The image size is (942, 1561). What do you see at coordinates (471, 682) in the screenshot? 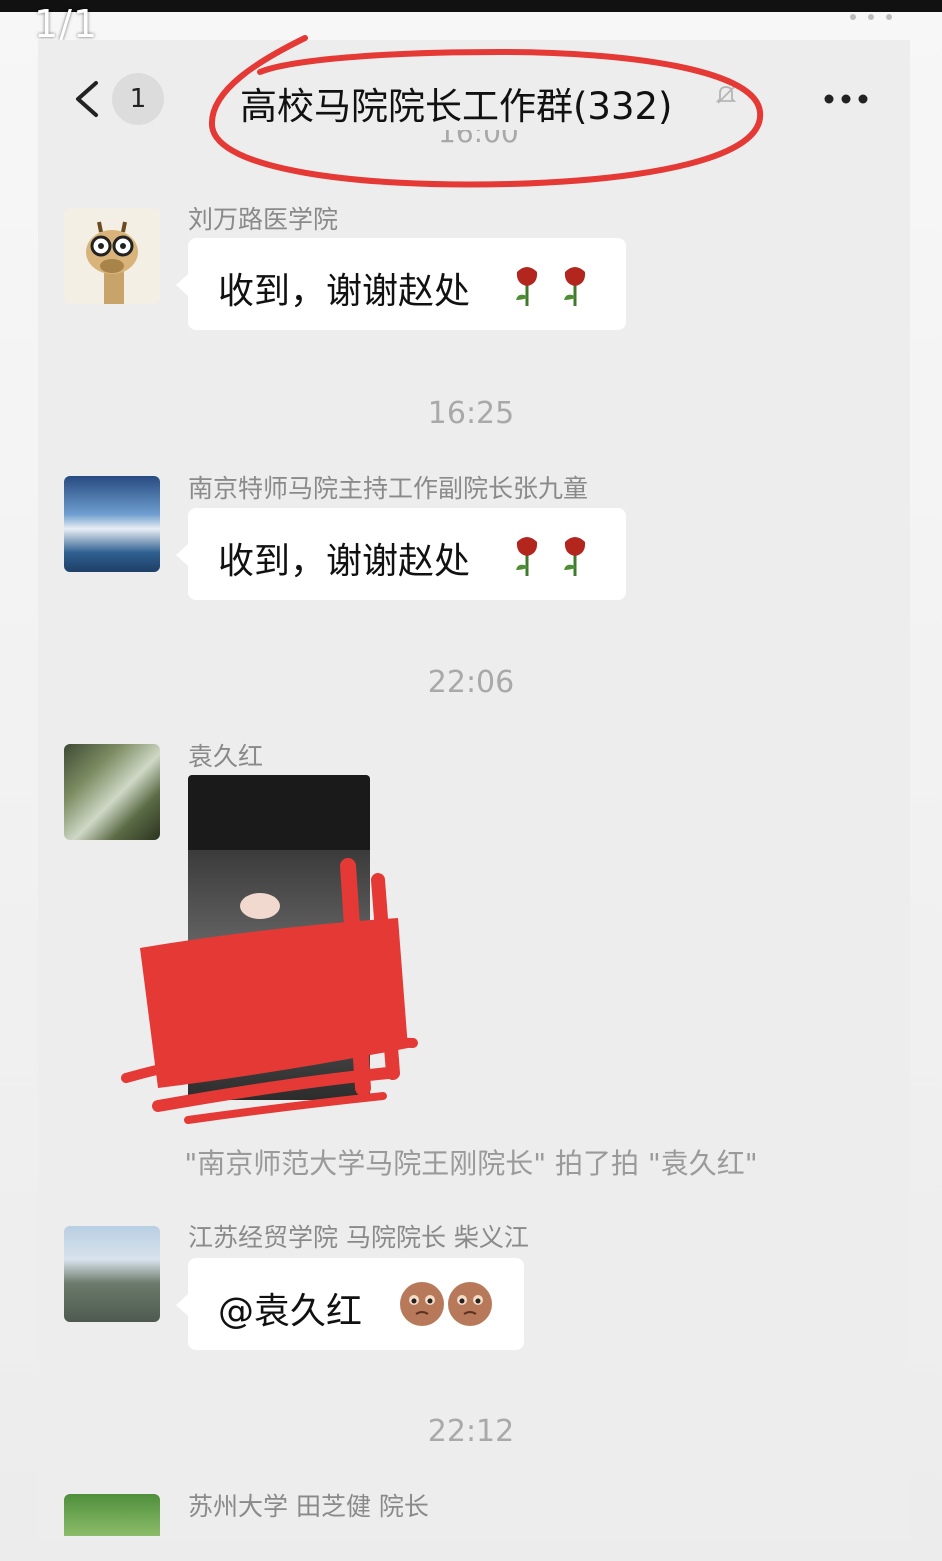
I see `timestamp: 22:06` at bounding box center [471, 682].